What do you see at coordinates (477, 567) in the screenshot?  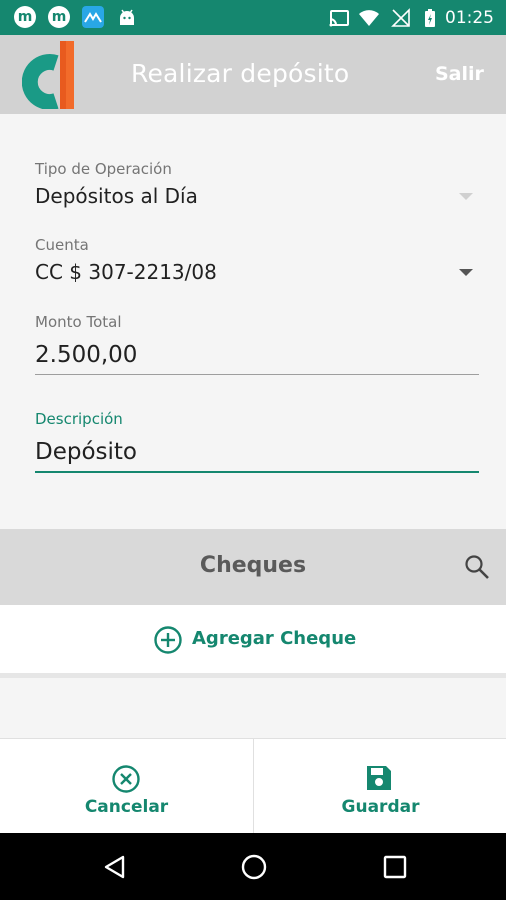 I see `search-icon` at bounding box center [477, 567].